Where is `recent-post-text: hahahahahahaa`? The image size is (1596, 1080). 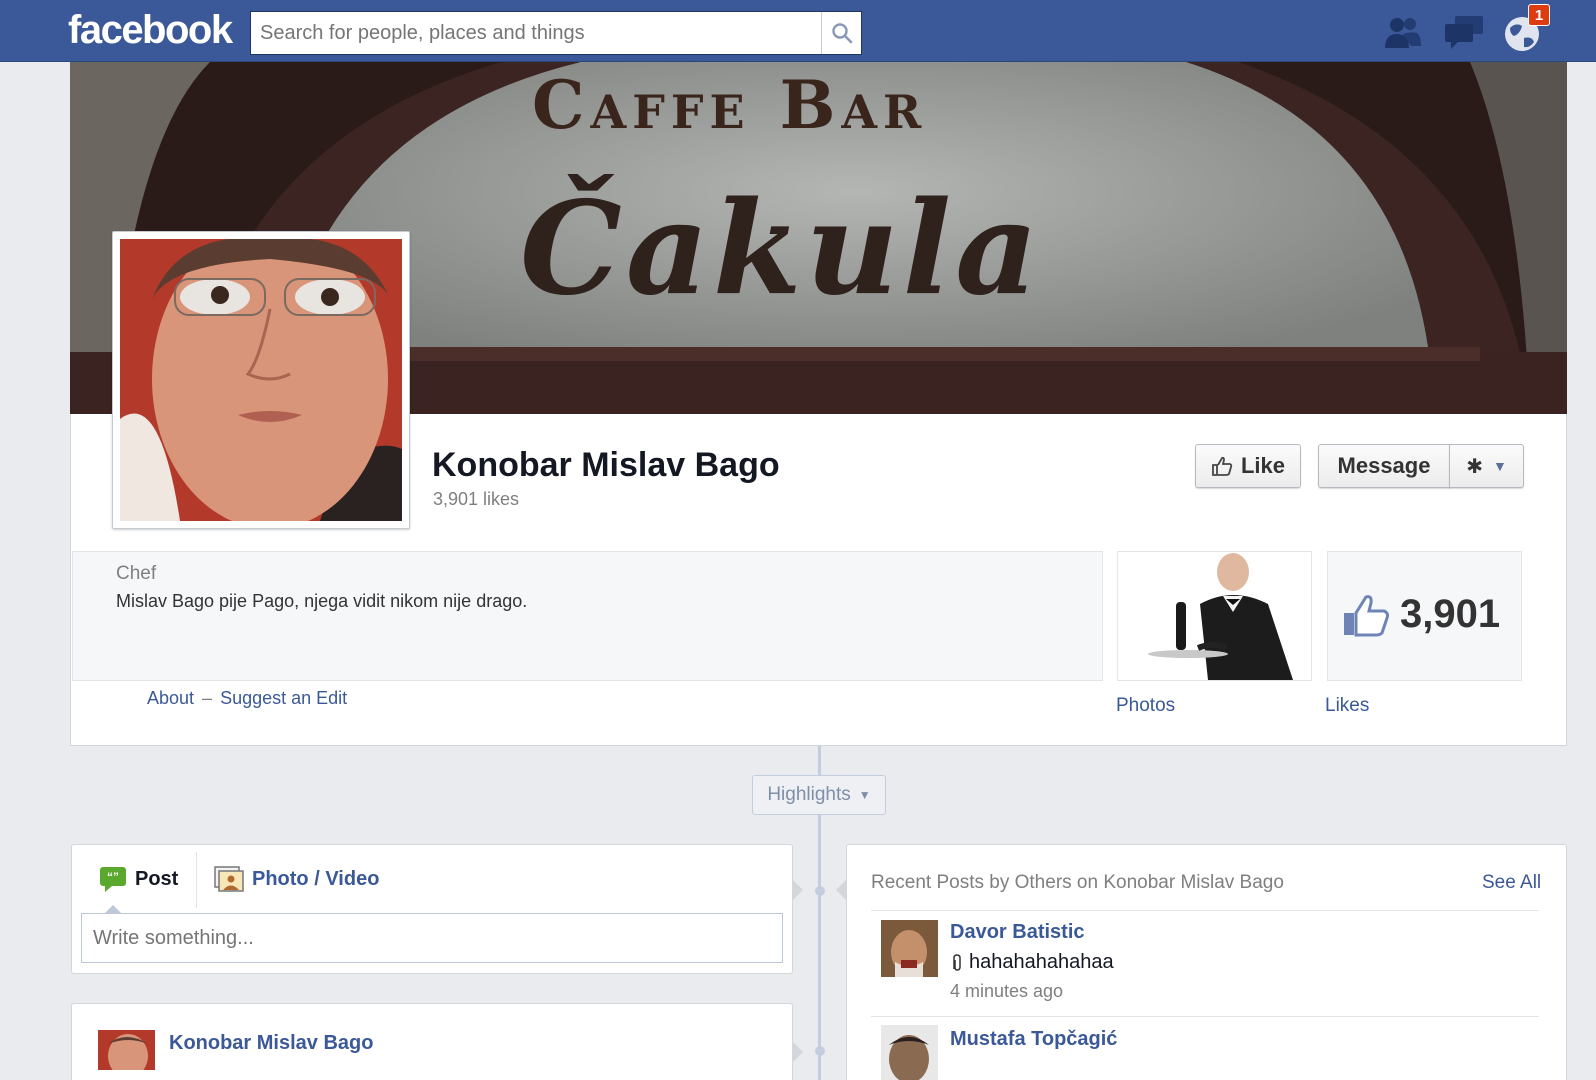 recent-post-text: hahahahahahaa is located at coordinates (1041, 962).